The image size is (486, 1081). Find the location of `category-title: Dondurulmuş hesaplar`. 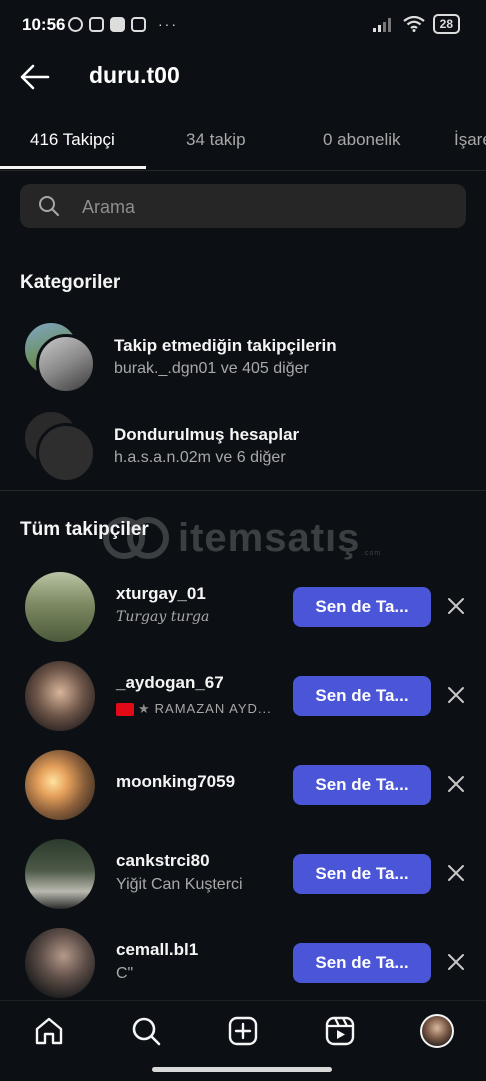

category-title: Dondurulmuş hesaplar is located at coordinates (207, 434).